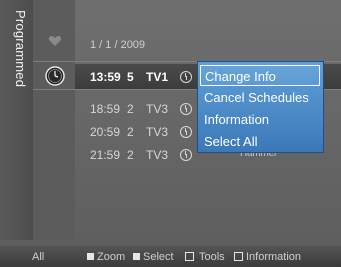 Image resolution: width=341 pixels, height=267 pixels. What do you see at coordinates (130, 77) in the screenshot?
I see `row-number: 5` at bounding box center [130, 77].